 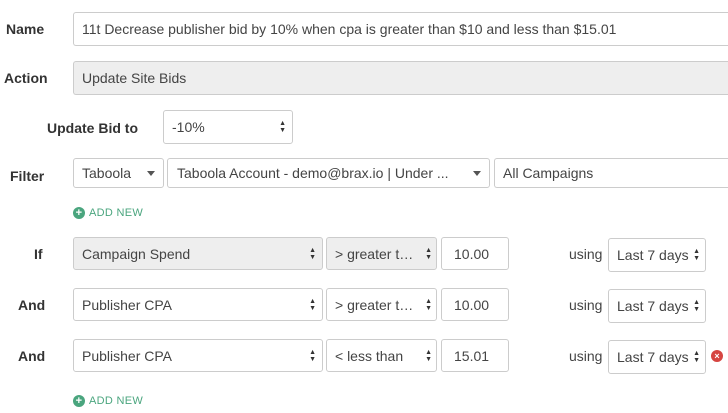 What do you see at coordinates (92, 128) in the screenshot?
I see `update-bid-label: Update Bid to` at bounding box center [92, 128].